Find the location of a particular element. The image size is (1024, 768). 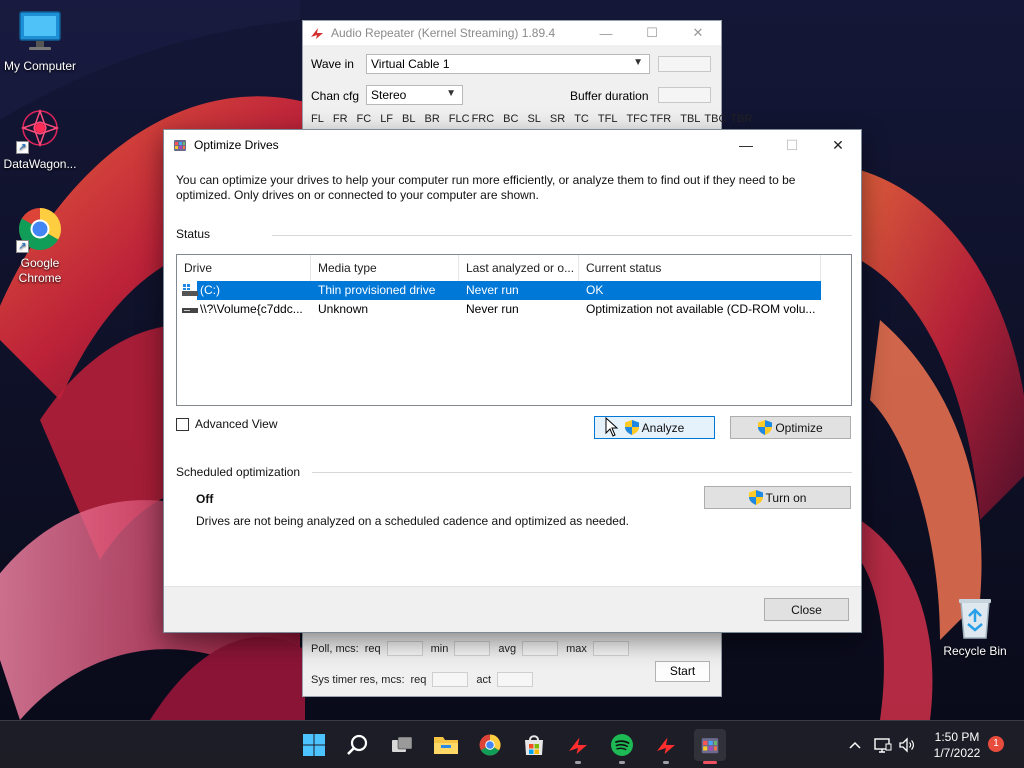

desktop-icon-recycle-bin: Recycle Bin is located at coordinates (975, 627).